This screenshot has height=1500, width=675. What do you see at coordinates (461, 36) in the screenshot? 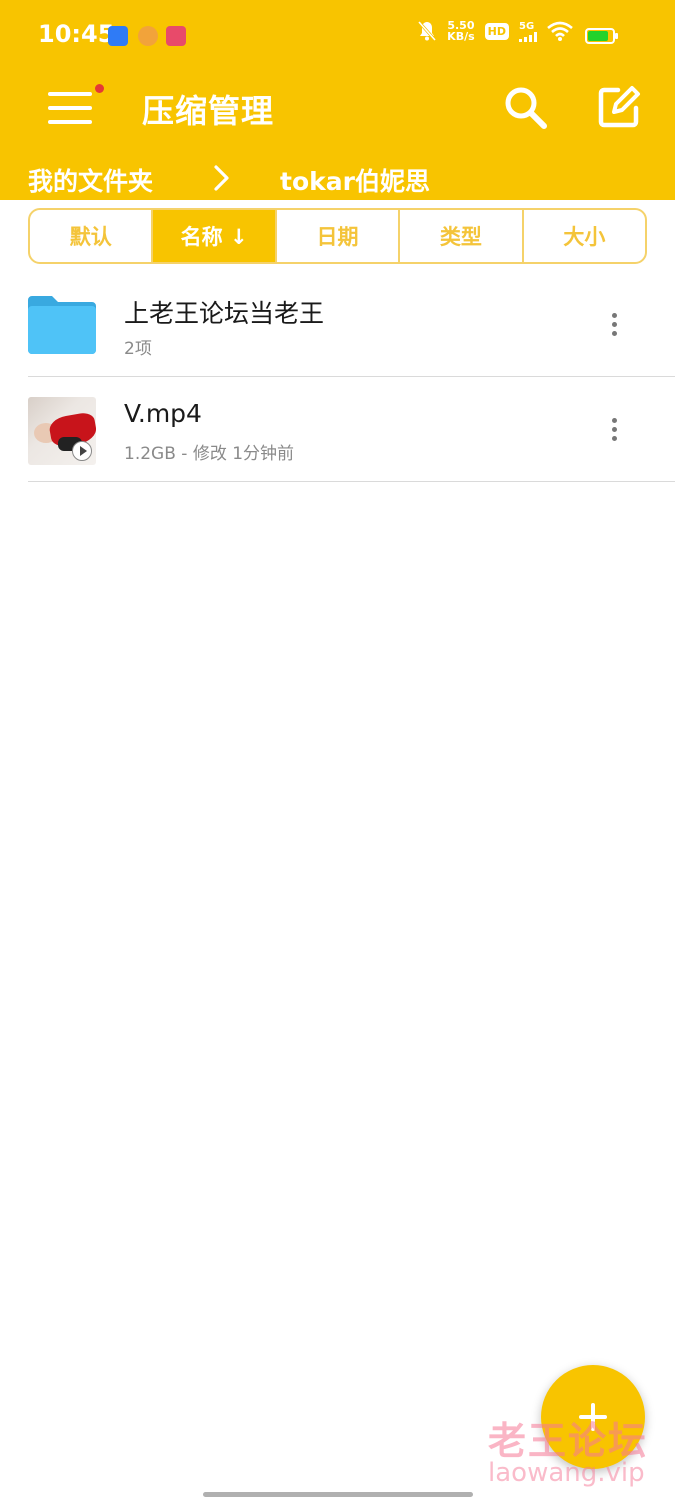
I see `speed-unit: KB/s` at bounding box center [461, 36].